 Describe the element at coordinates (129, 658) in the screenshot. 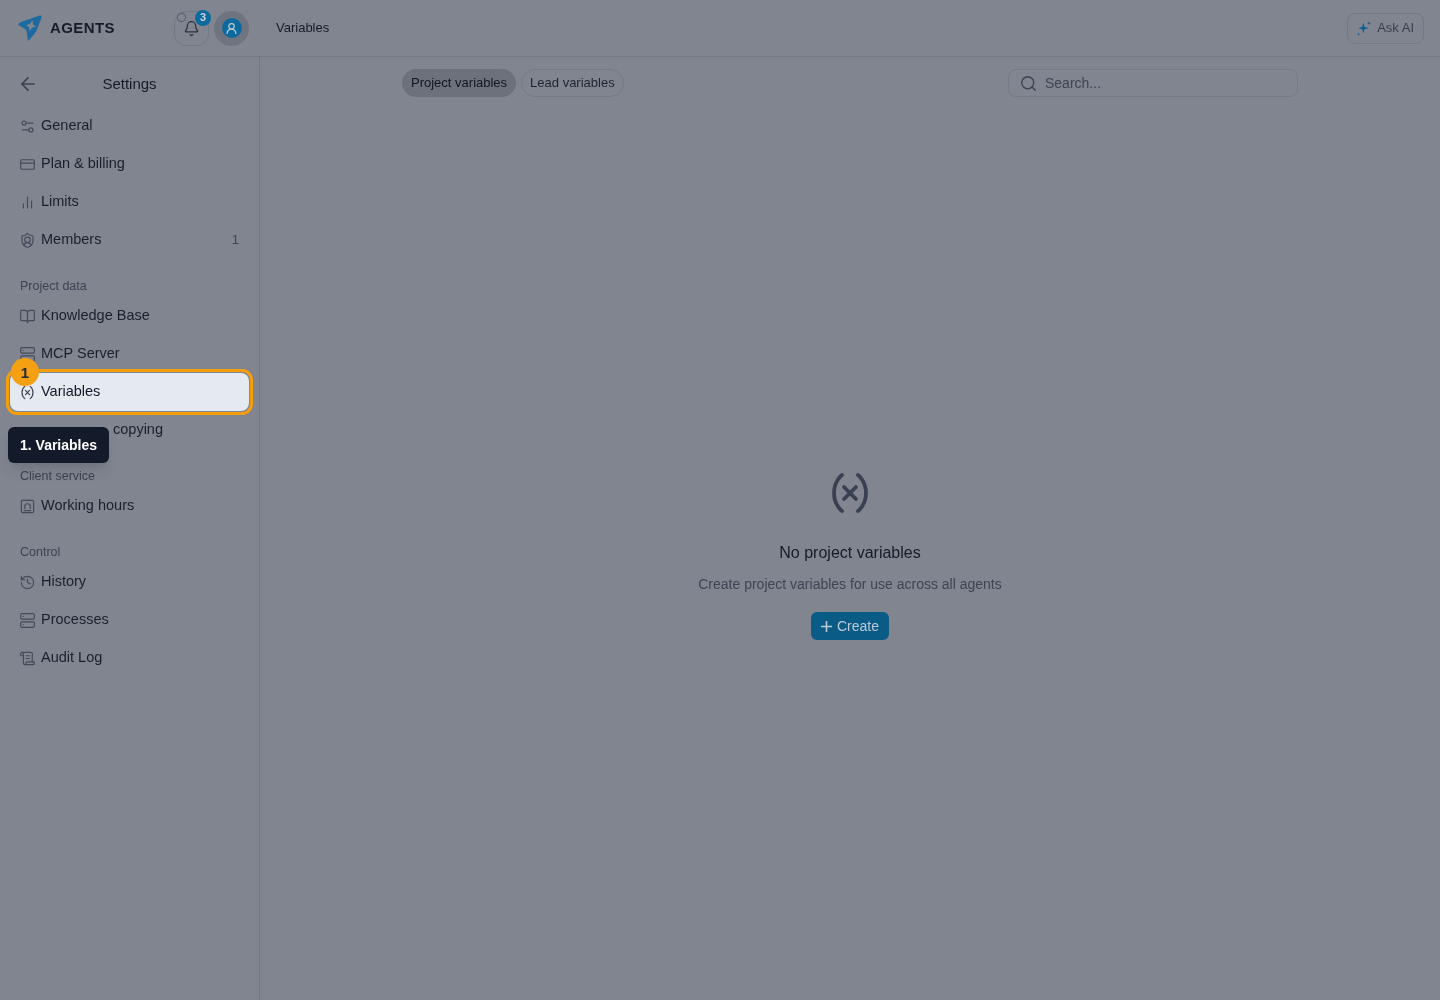

I see `sidebar-item: Audit Log` at that location.